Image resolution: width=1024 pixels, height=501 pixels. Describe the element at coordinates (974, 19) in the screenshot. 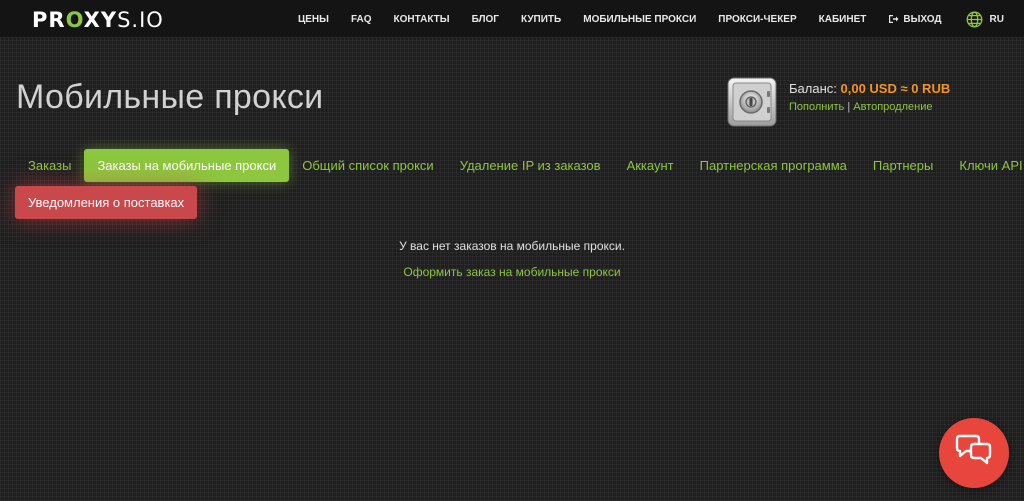

I see `globe-icon` at that location.